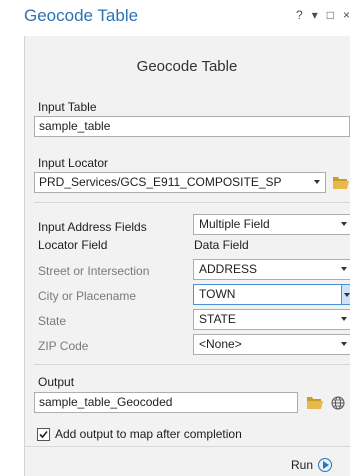 This screenshot has height=476, width=350. Describe the element at coordinates (217, 294) in the screenshot. I see `city-field-value: TOWN` at that location.